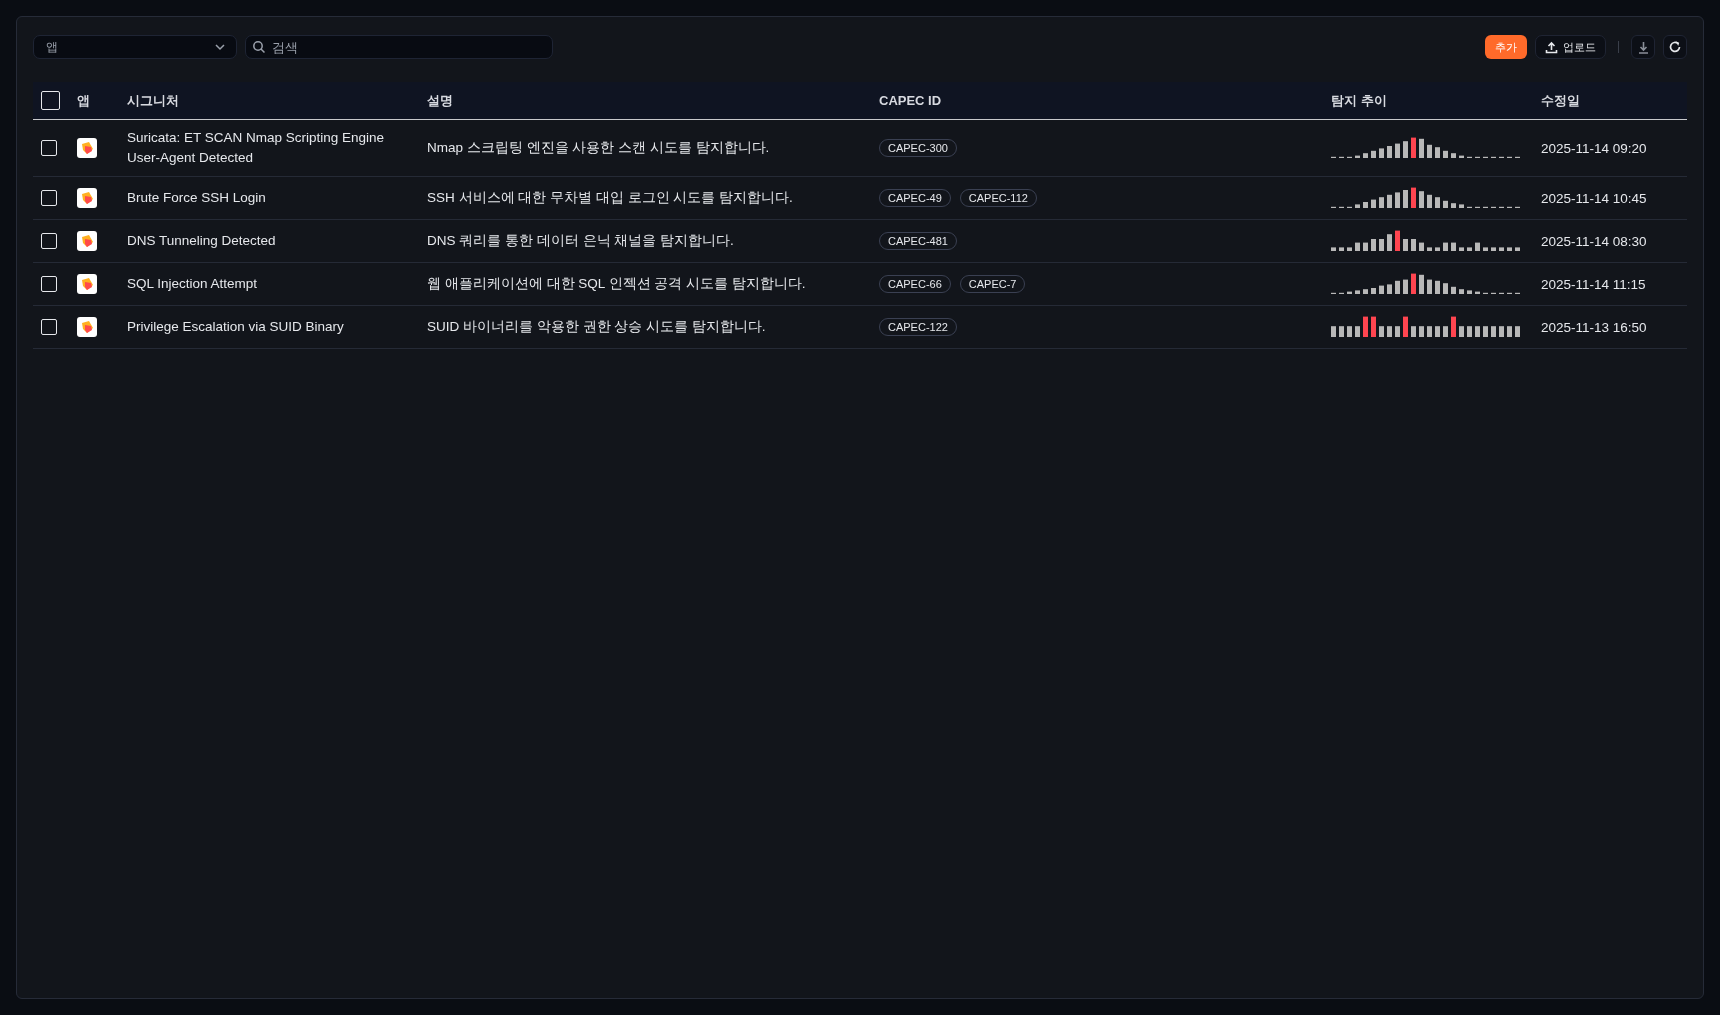 The width and height of the screenshot is (1720, 1015). What do you see at coordinates (235, 327) in the screenshot?
I see `signature-name: Privilege Escalation via SUID Binary` at bounding box center [235, 327].